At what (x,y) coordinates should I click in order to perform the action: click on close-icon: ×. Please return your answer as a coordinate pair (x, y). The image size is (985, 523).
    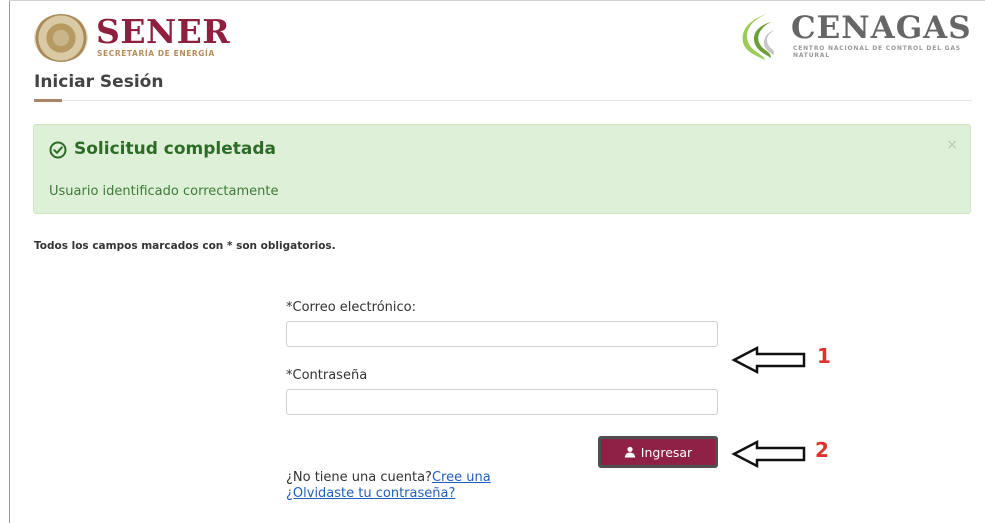
    Looking at the image, I should click on (952, 145).